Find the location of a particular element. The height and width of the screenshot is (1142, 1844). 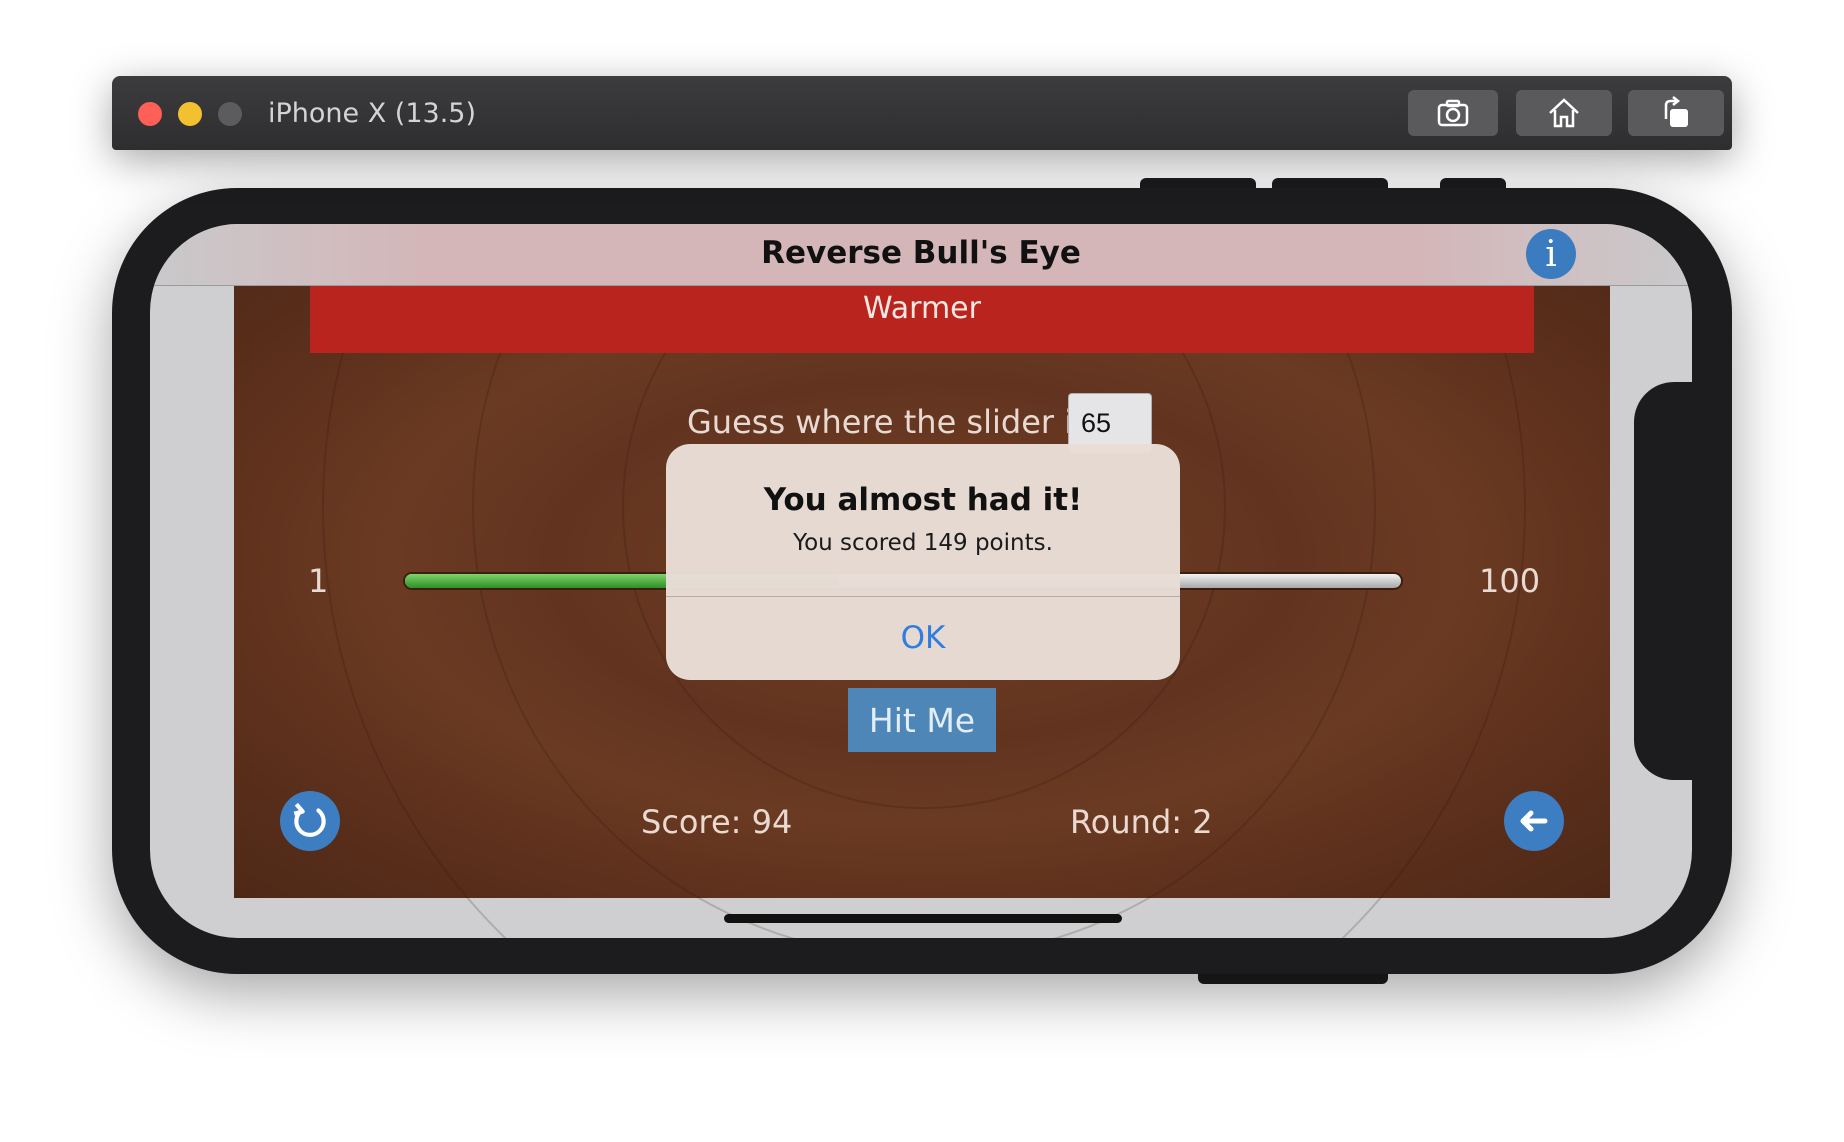

info-icon: i is located at coordinates (1551, 254).